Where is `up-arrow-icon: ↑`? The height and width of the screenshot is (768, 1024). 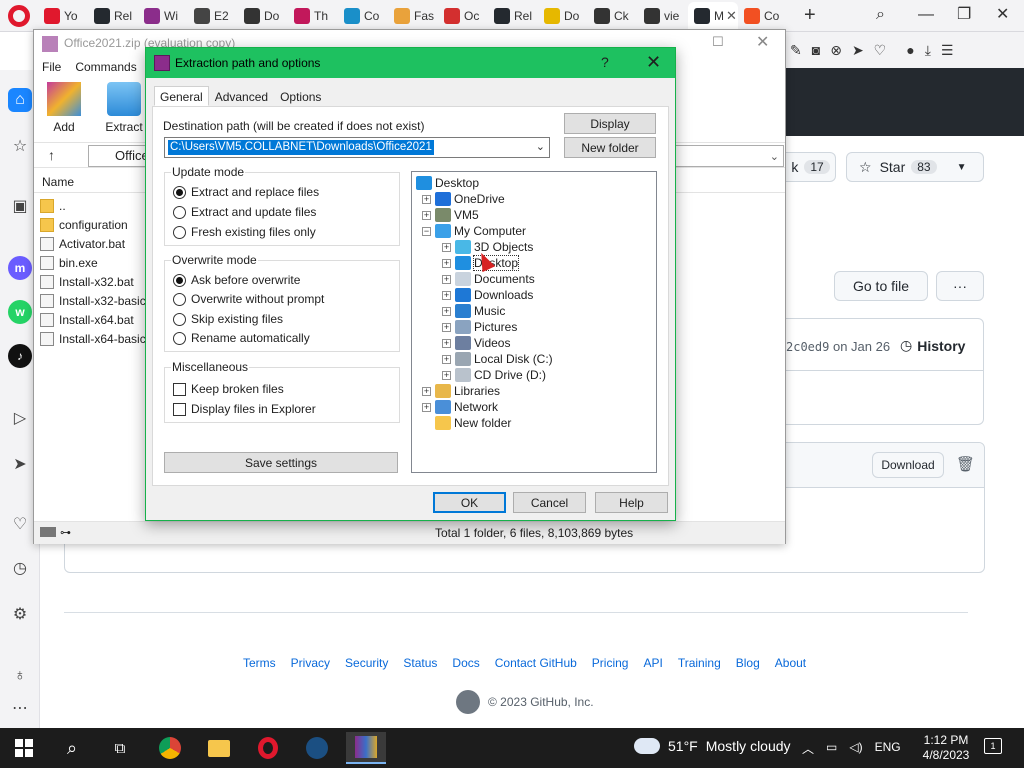 up-arrow-icon: ↑ is located at coordinates (51, 155).